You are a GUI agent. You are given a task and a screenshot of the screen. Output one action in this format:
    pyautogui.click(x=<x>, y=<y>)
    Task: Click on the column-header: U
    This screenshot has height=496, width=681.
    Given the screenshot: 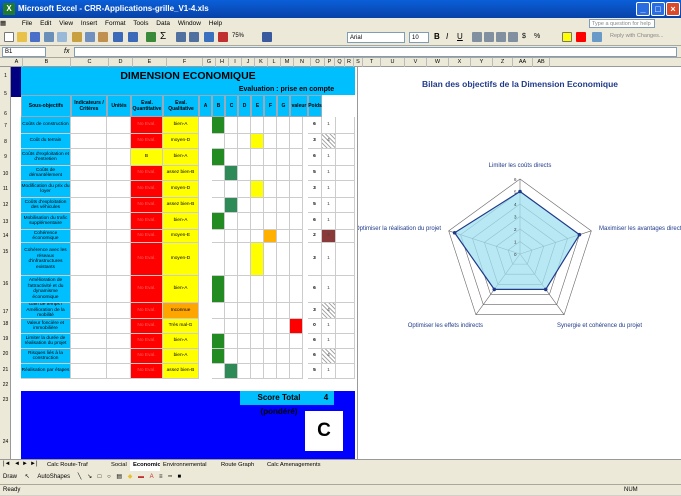 What is the action you would take?
    pyautogui.click(x=393, y=62)
    